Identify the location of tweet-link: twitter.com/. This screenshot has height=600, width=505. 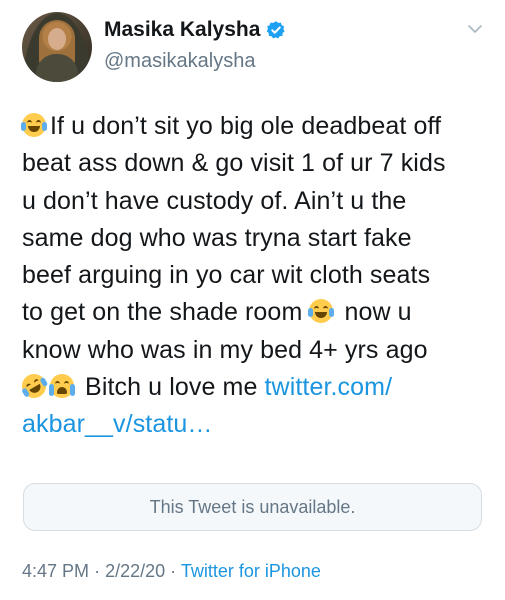
(329, 387).